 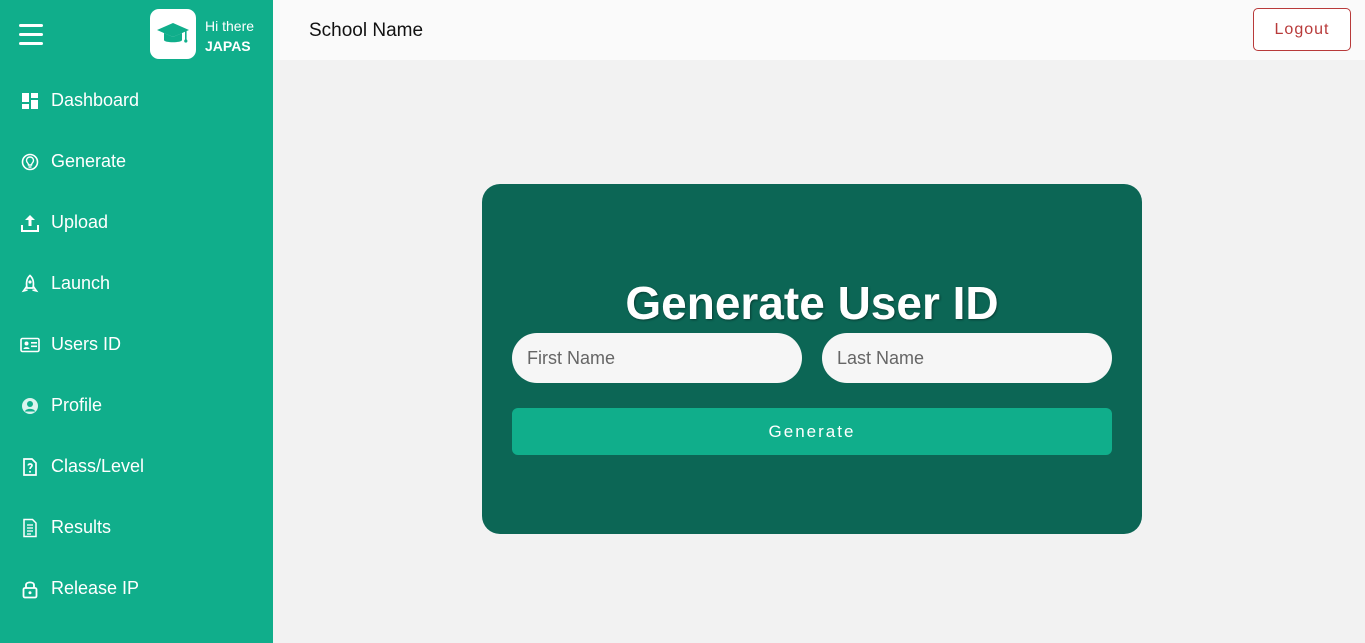 I want to click on sidebar-item-class-level: Class/Level, so click(x=136, y=466).